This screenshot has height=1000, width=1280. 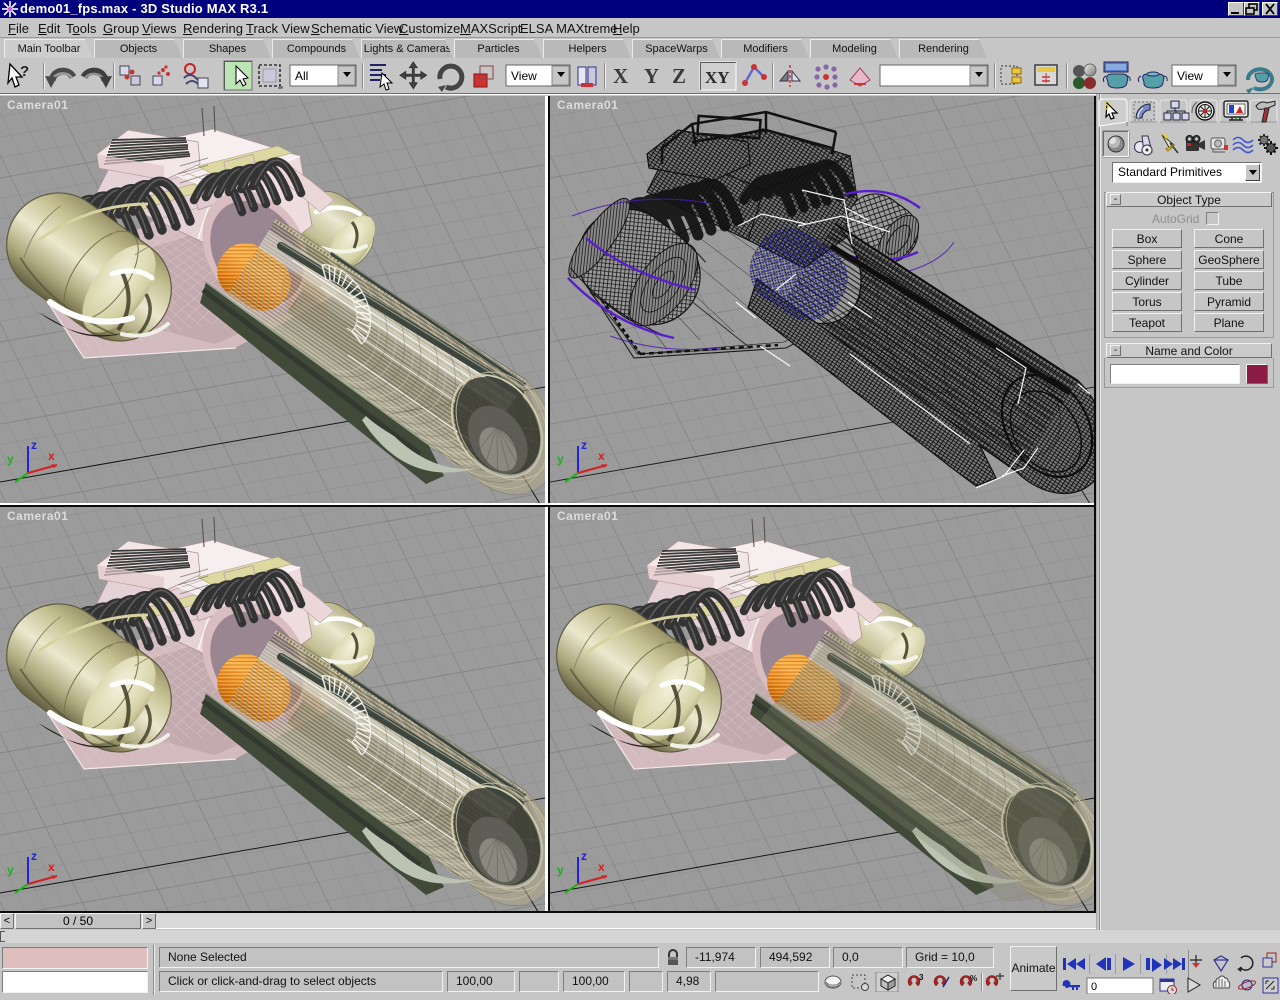 What do you see at coordinates (921, 977) in the screenshot?
I see `svg-text: 3` at bounding box center [921, 977].